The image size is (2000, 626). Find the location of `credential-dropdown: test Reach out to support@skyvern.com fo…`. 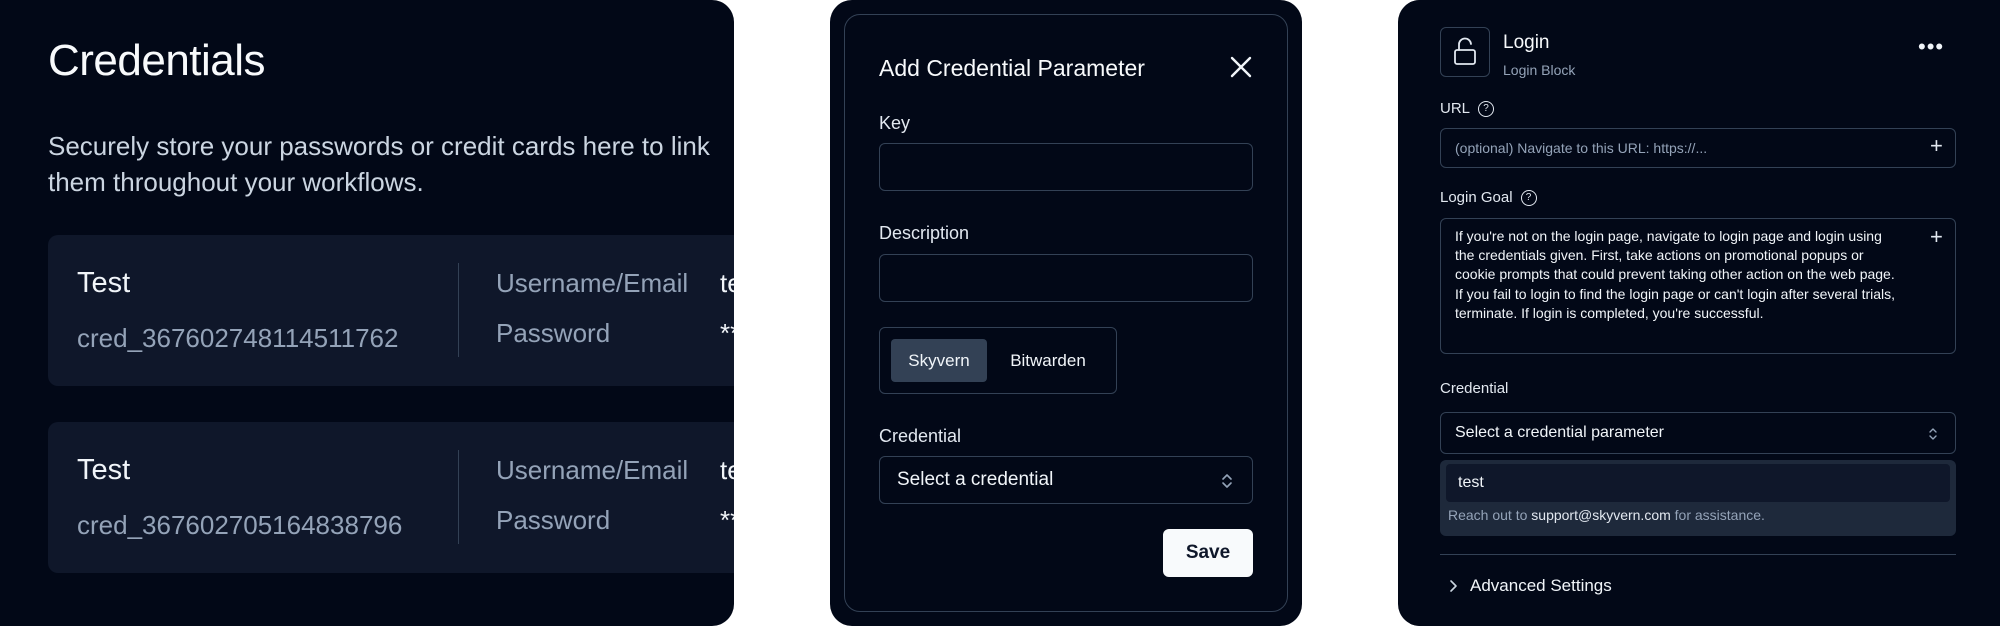

credential-dropdown: test Reach out to support@skyvern.com fo… is located at coordinates (1698, 498).